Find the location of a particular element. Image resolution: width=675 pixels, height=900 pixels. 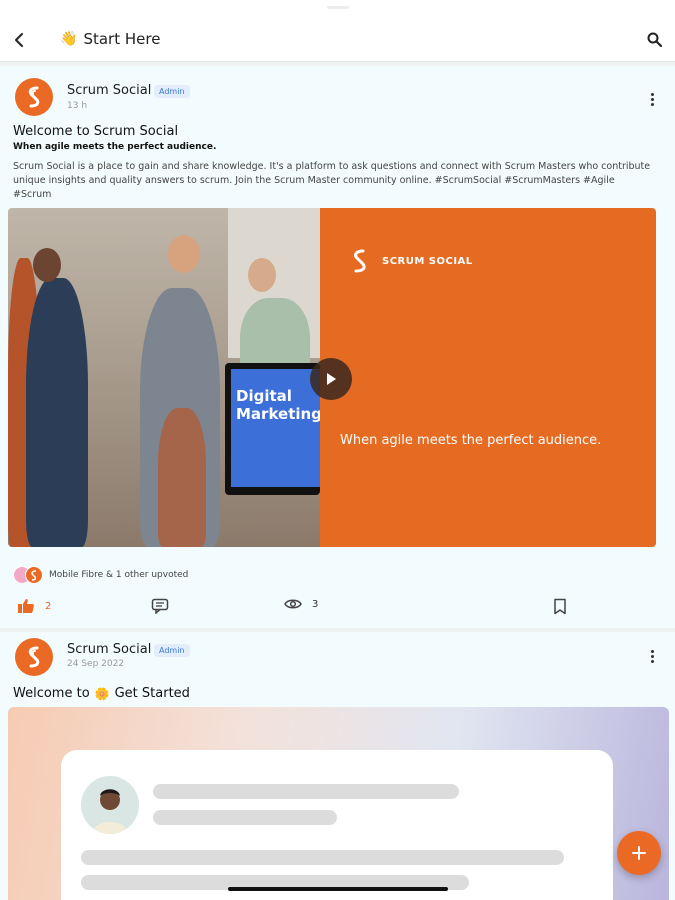

brand-lockup: SCRUM SOCIAL is located at coordinates (411, 261).